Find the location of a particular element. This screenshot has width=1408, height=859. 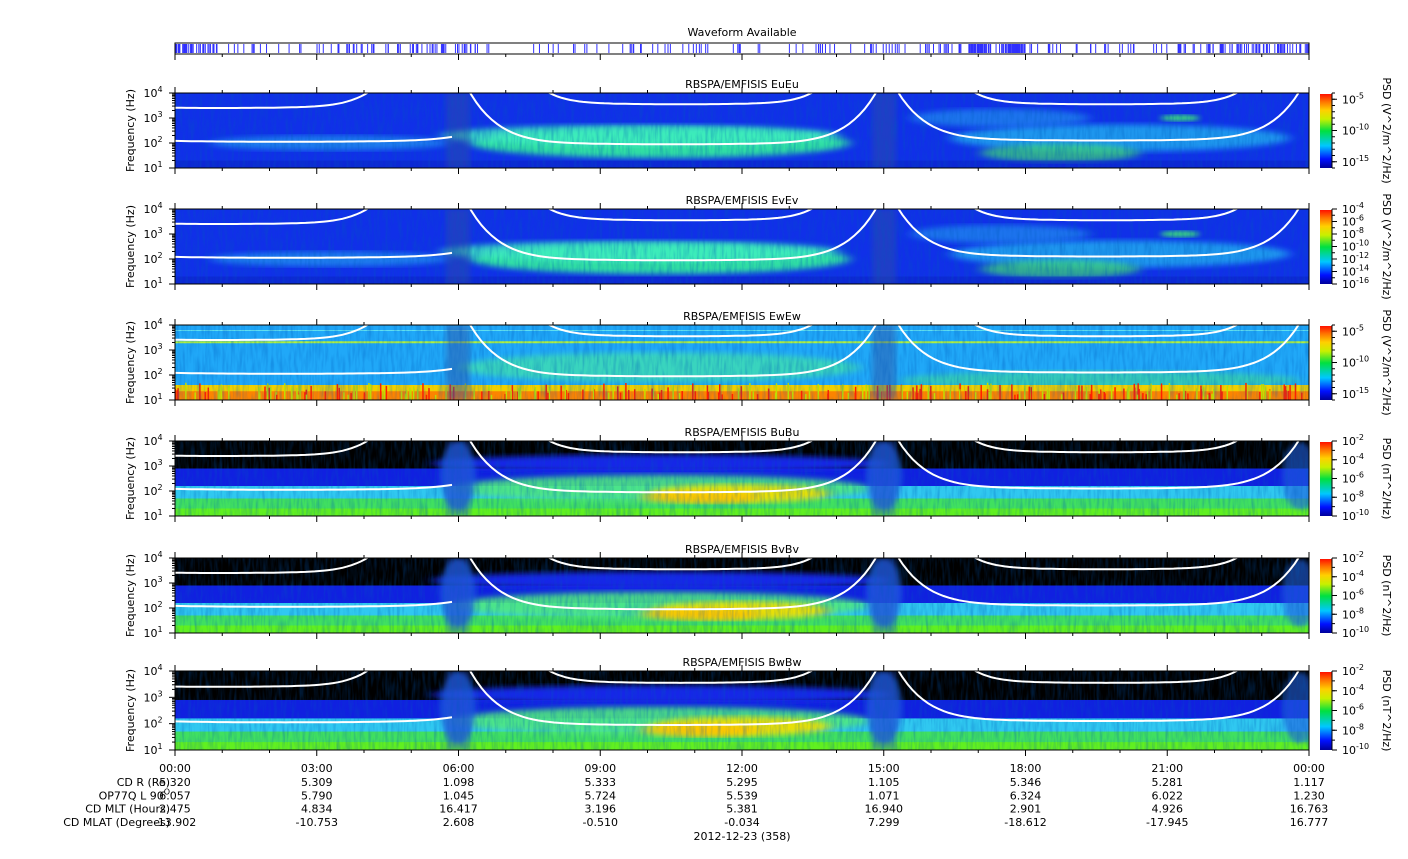

colorbar: 10-510-1010-15 PSD (V^2/m^2/Hz) is located at coordinates (1356, 362).